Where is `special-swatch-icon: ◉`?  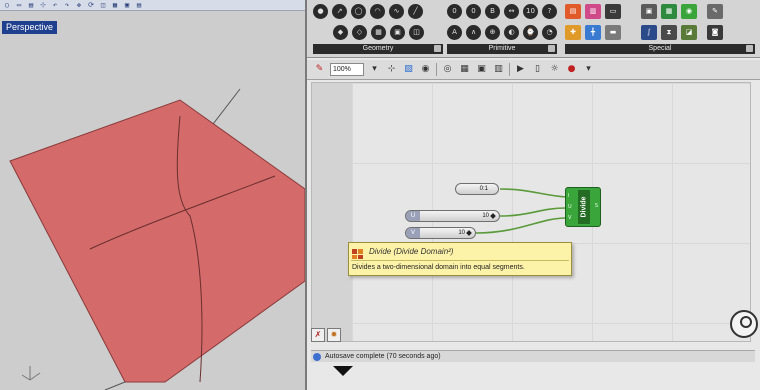
special-swatch-icon: ◉ is located at coordinates (689, 11).